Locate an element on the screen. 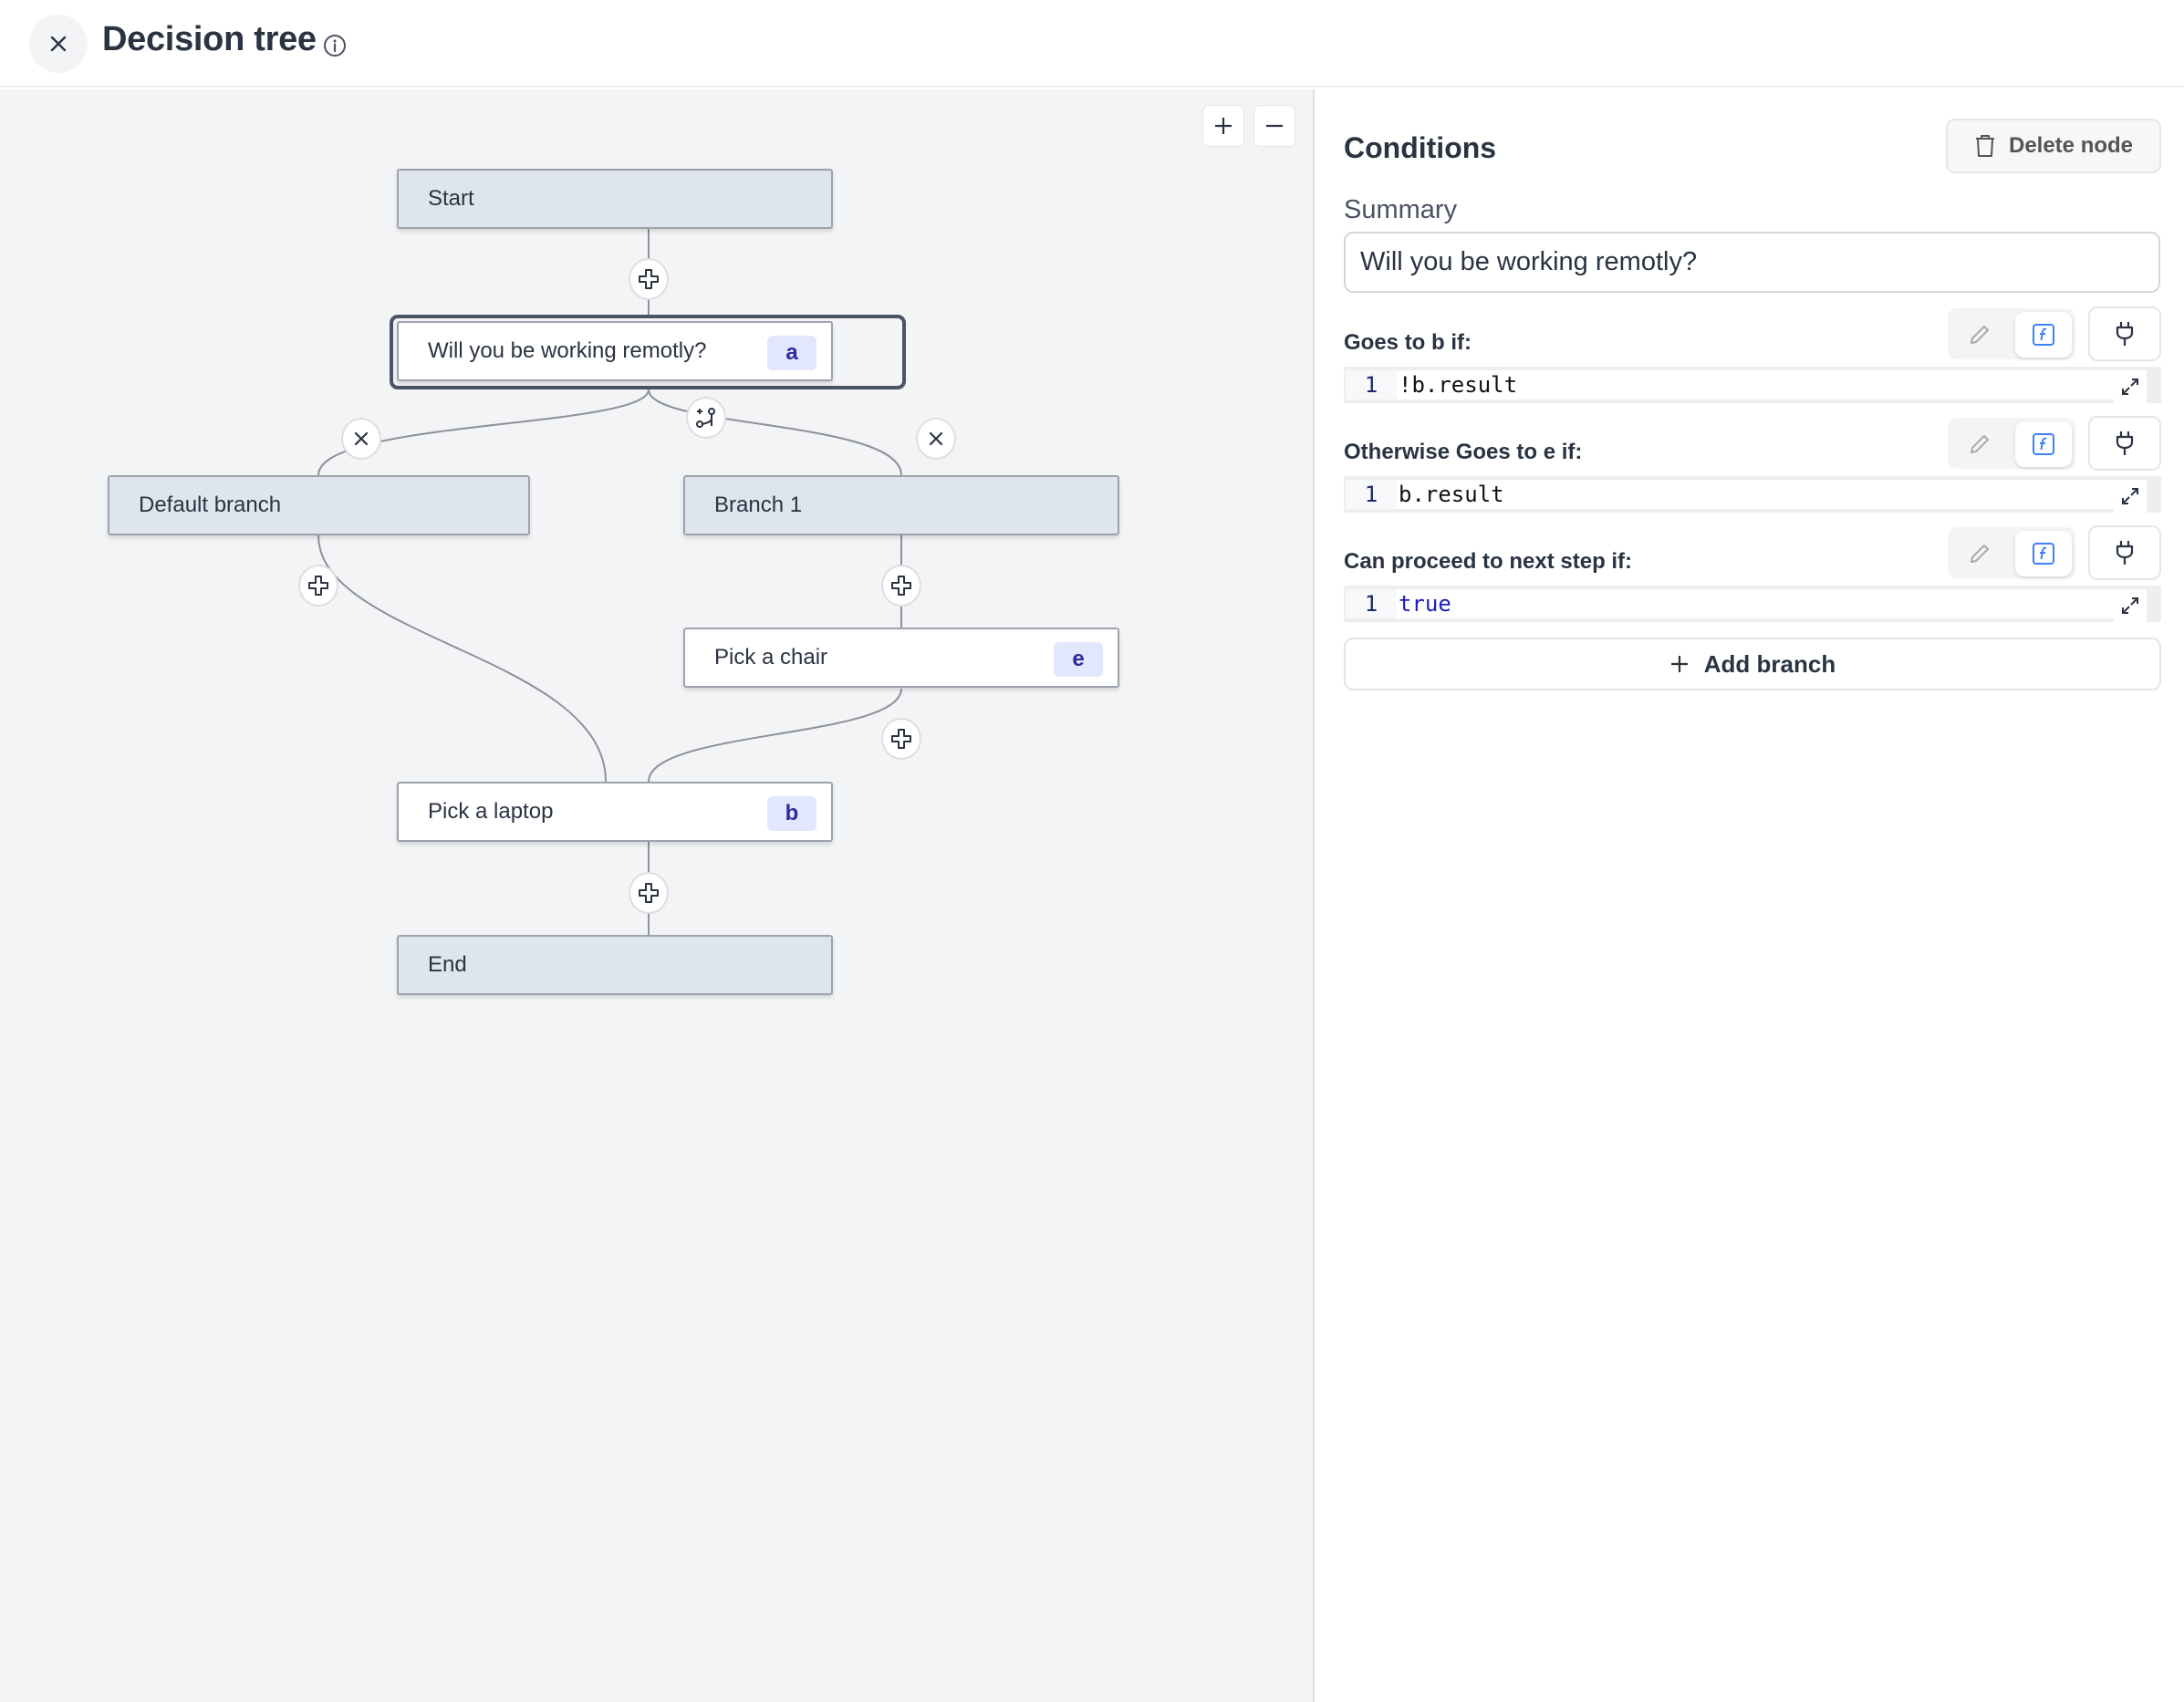 This screenshot has height=1702, width=2184. flow-edges is located at coordinates (609, 582).